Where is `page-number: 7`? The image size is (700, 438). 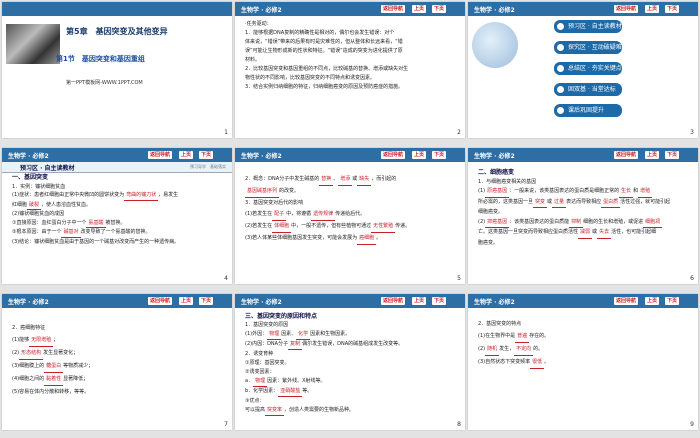
page-number: 7 is located at coordinates (226, 424).